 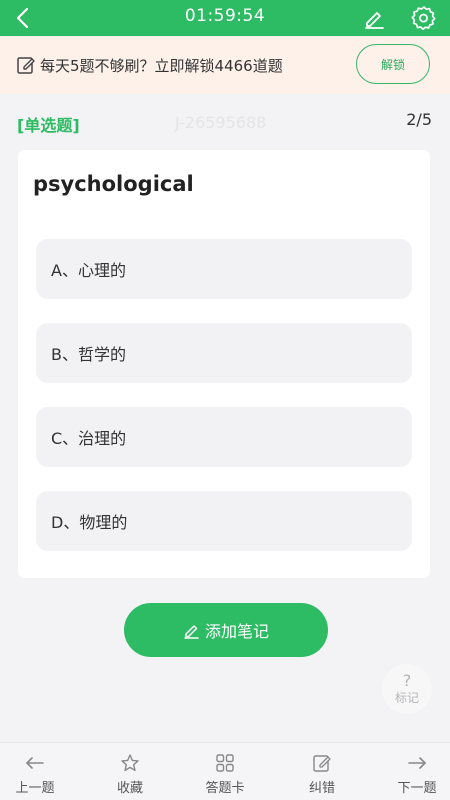 What do you see at coordinates (406, 698) in the screenshot?
I see `mark-label: 标记` at bounding box center [406, 698].